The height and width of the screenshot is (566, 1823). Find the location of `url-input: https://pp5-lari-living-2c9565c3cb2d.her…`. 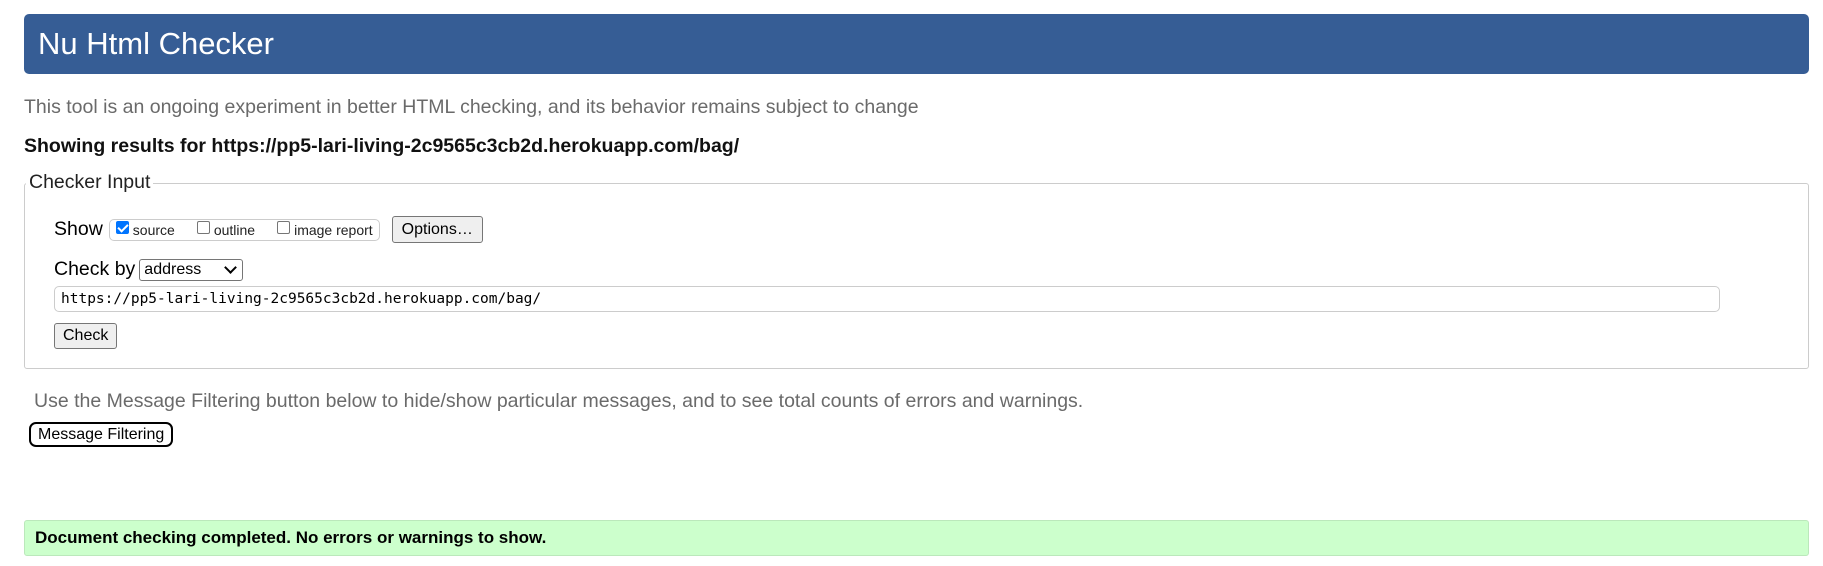

url-input: https://pp5-lari-living-2c9565c3cb2d.her… is located at coordinates (887, 299).